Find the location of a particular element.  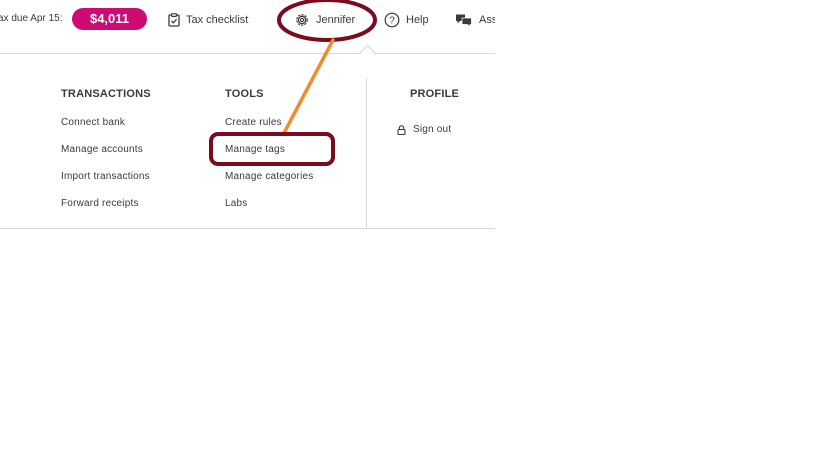

column-divider is located at coordinates (366, 153).